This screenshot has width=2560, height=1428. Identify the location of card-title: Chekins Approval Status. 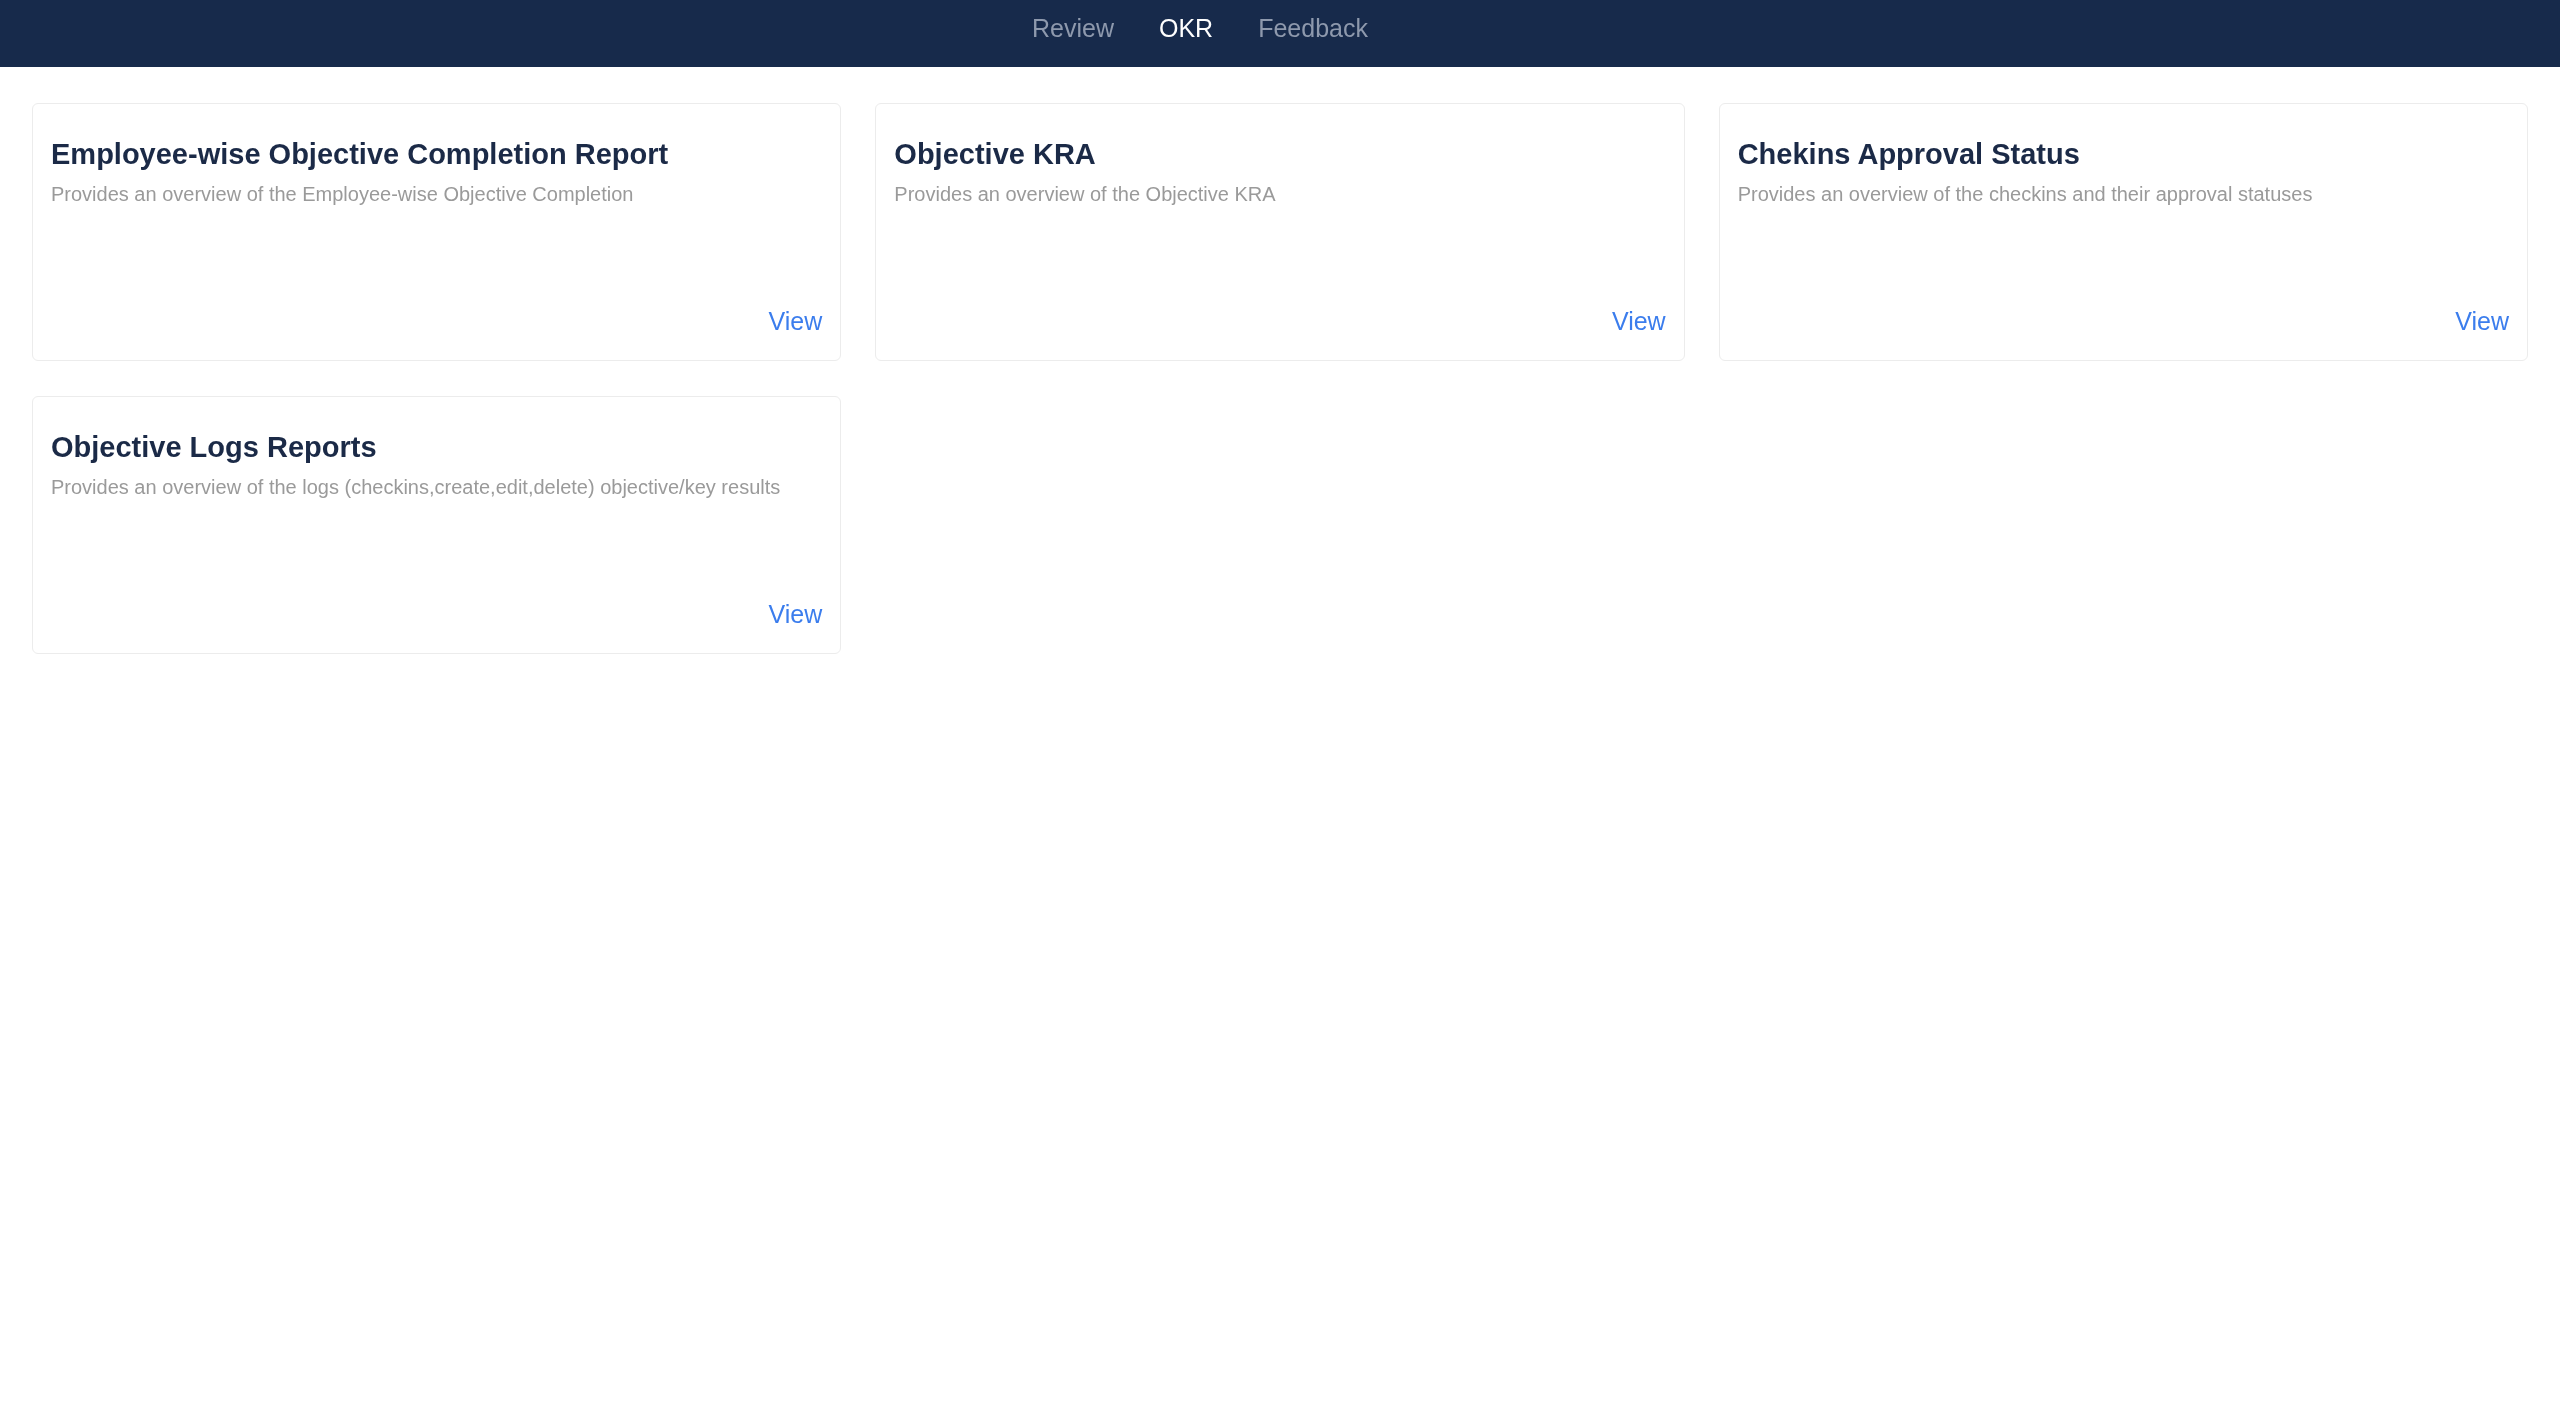
(1909, 154).